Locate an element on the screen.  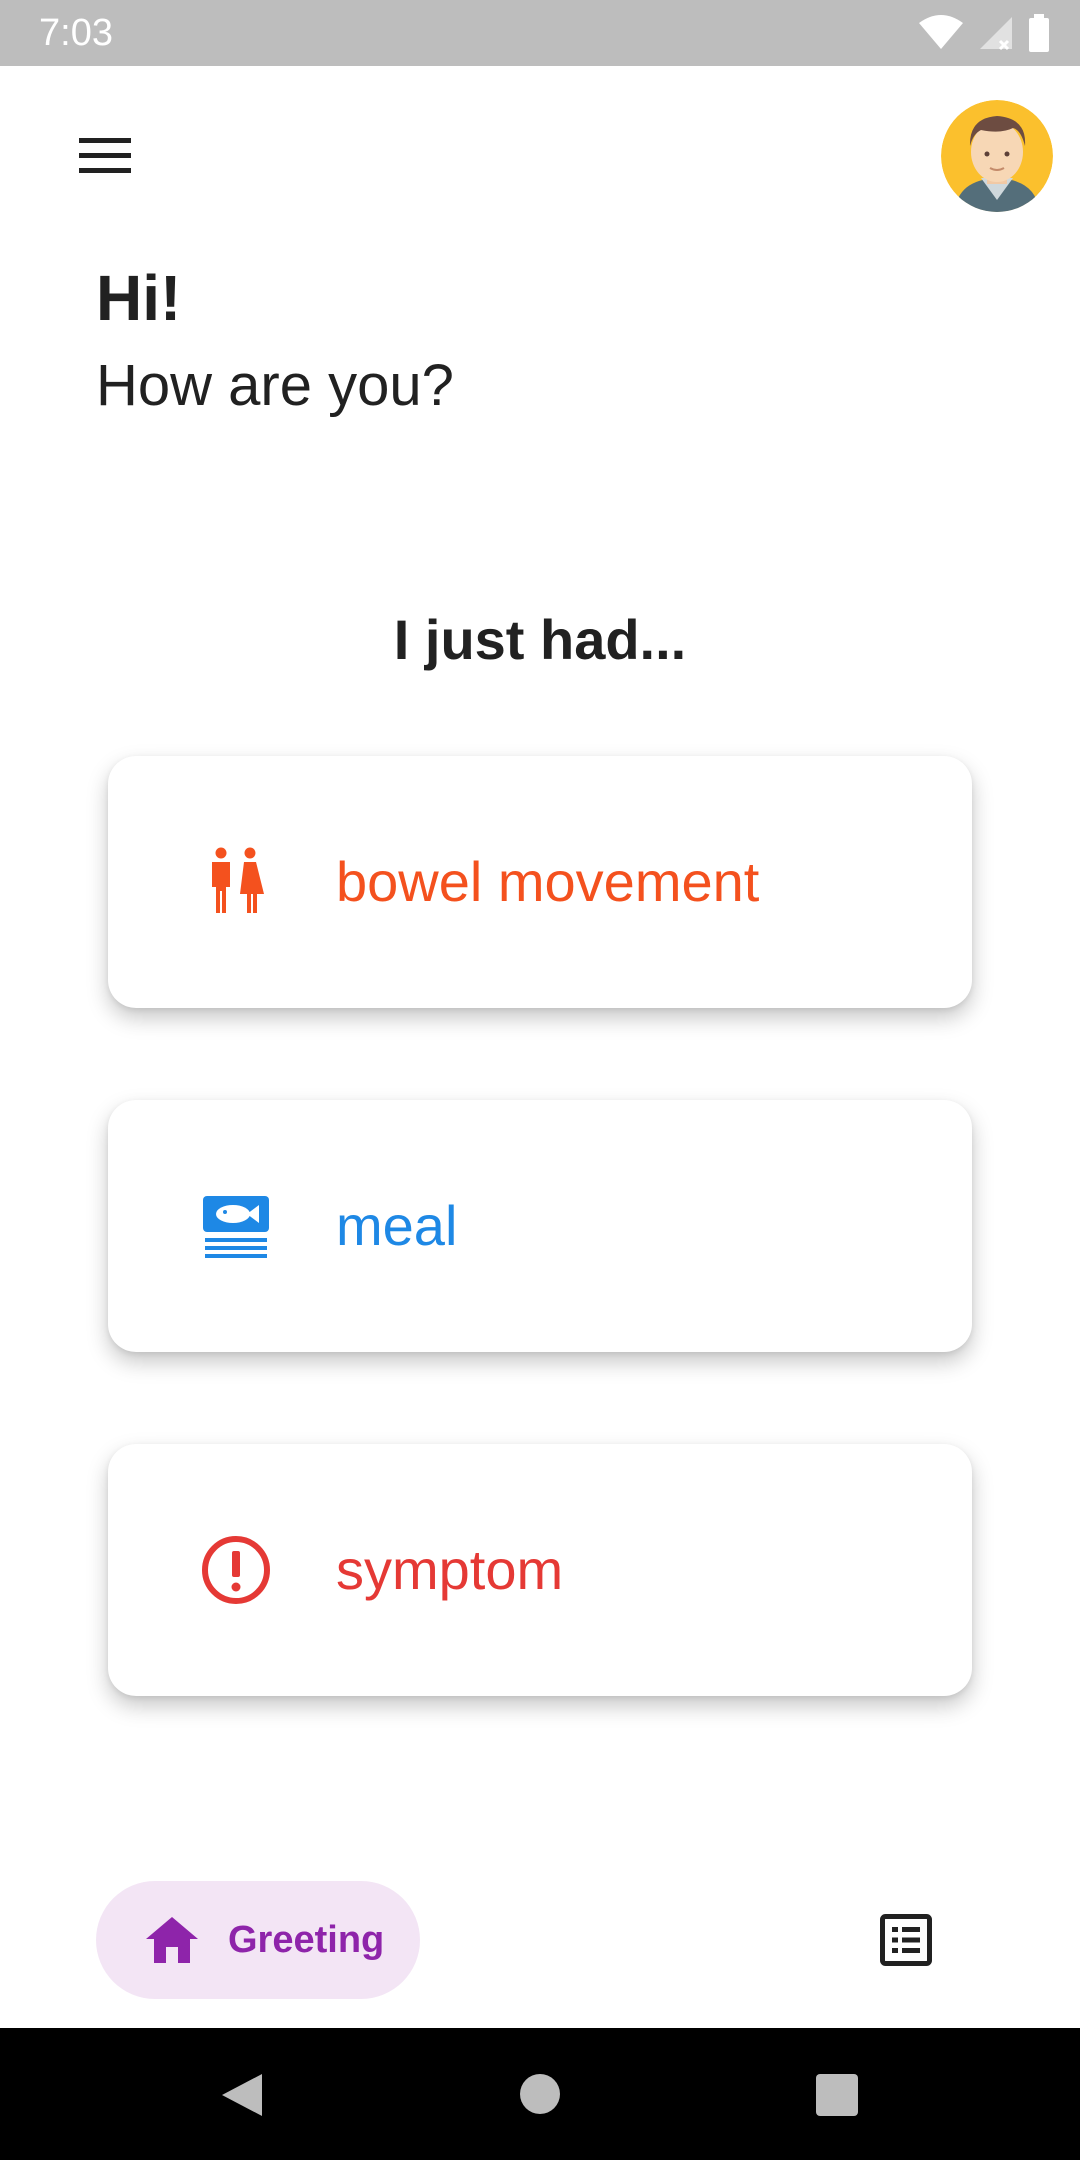
restroom-icon is located at coordinates (236, 882).